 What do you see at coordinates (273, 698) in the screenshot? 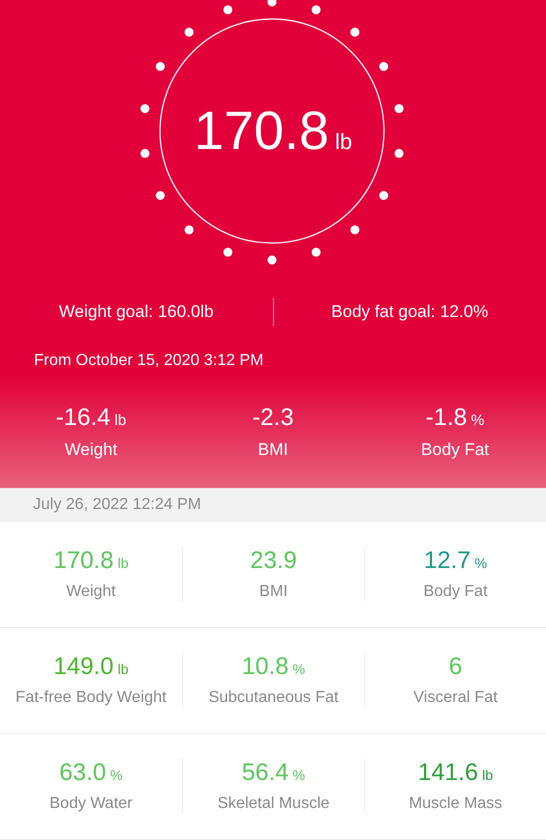
I see `metric-label: Subcutaneous Fat` at bounding box center [273, 698].